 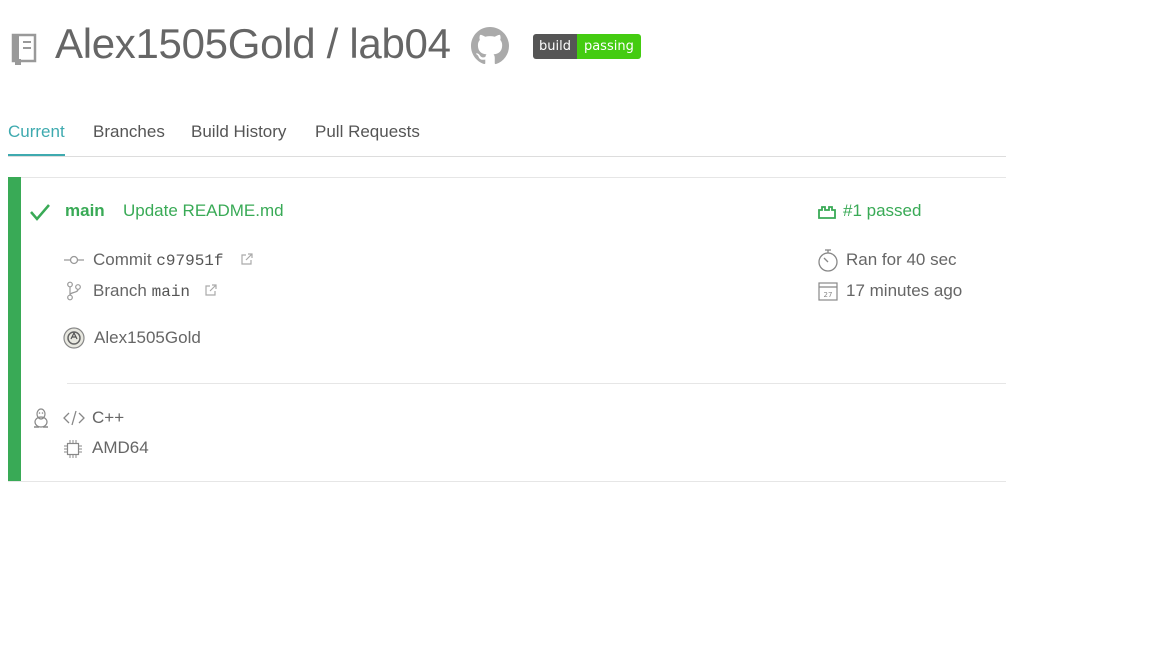 I want to click on job-language: C++, so click(x=108, y=417).